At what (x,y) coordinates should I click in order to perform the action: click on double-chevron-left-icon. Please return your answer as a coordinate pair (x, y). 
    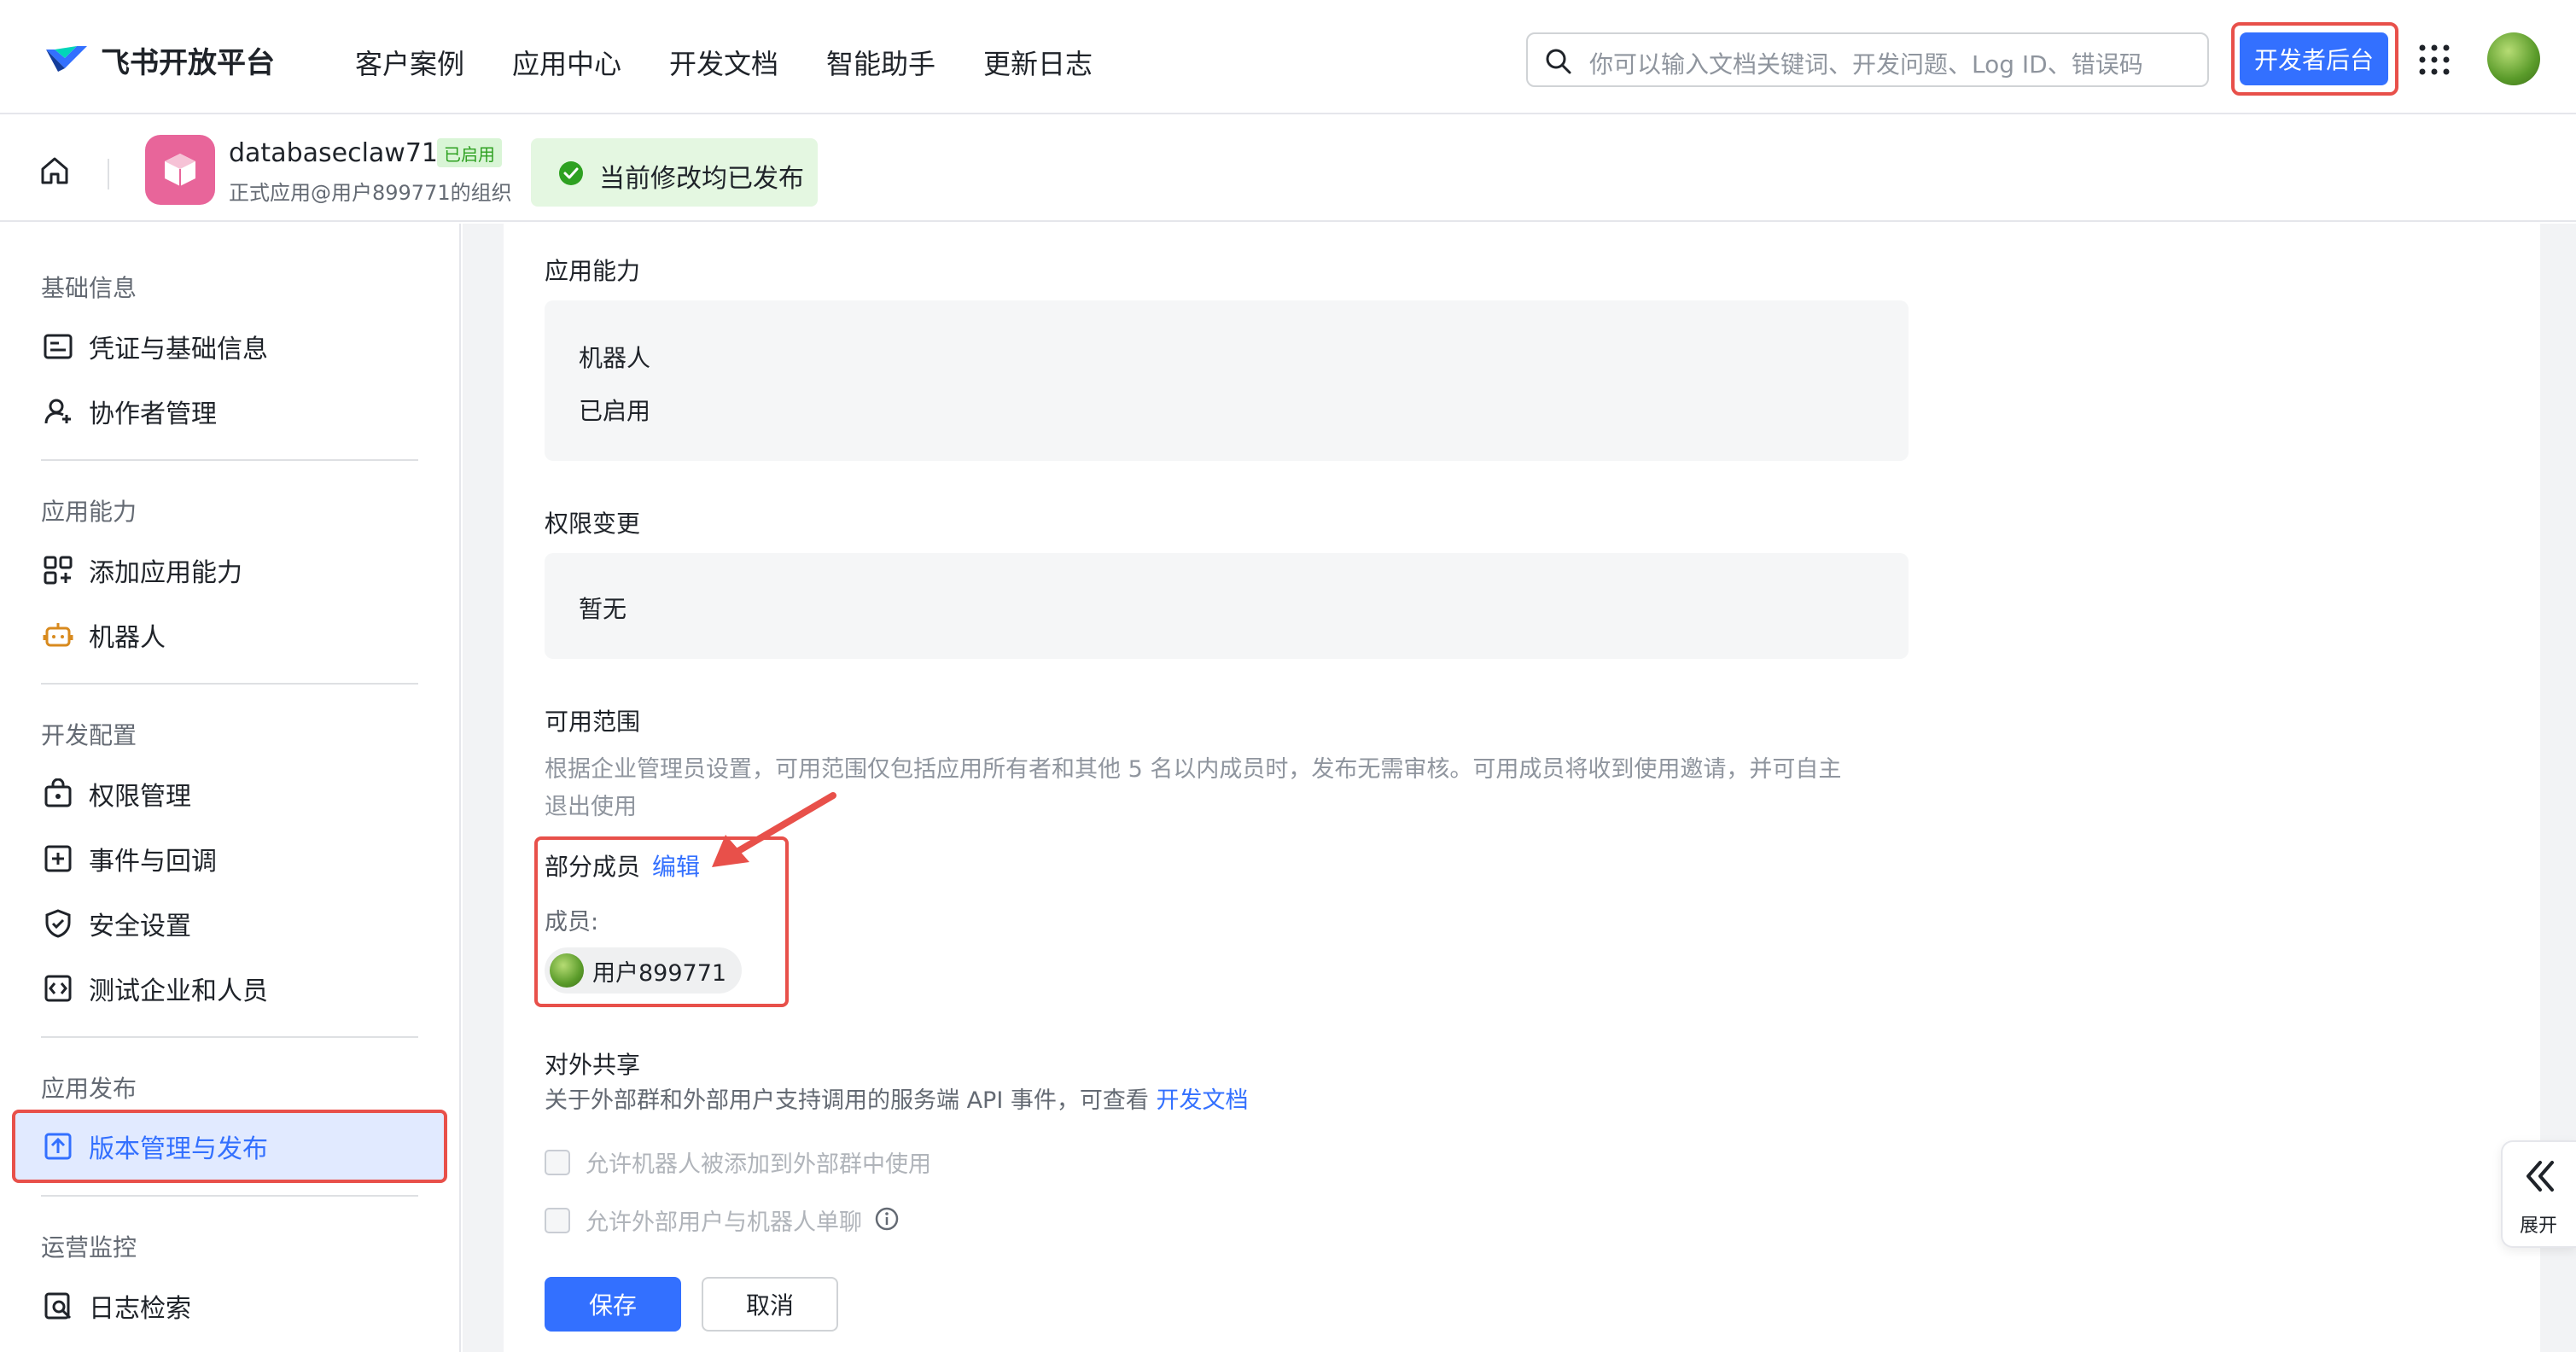
    Looking at the image, I should click on (2540, 1177).